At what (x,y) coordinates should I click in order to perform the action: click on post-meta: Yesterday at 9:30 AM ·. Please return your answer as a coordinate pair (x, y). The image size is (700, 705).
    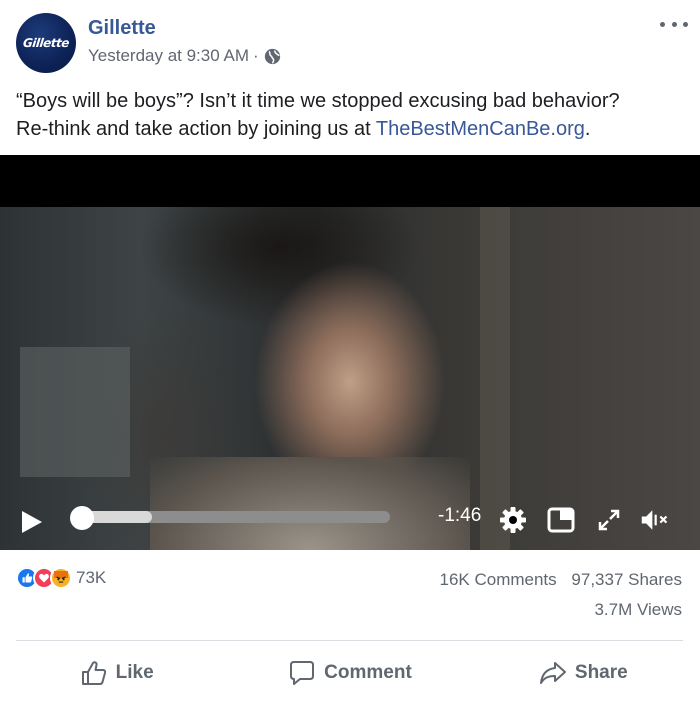
    Looking at the image, I should click on (184, 56).